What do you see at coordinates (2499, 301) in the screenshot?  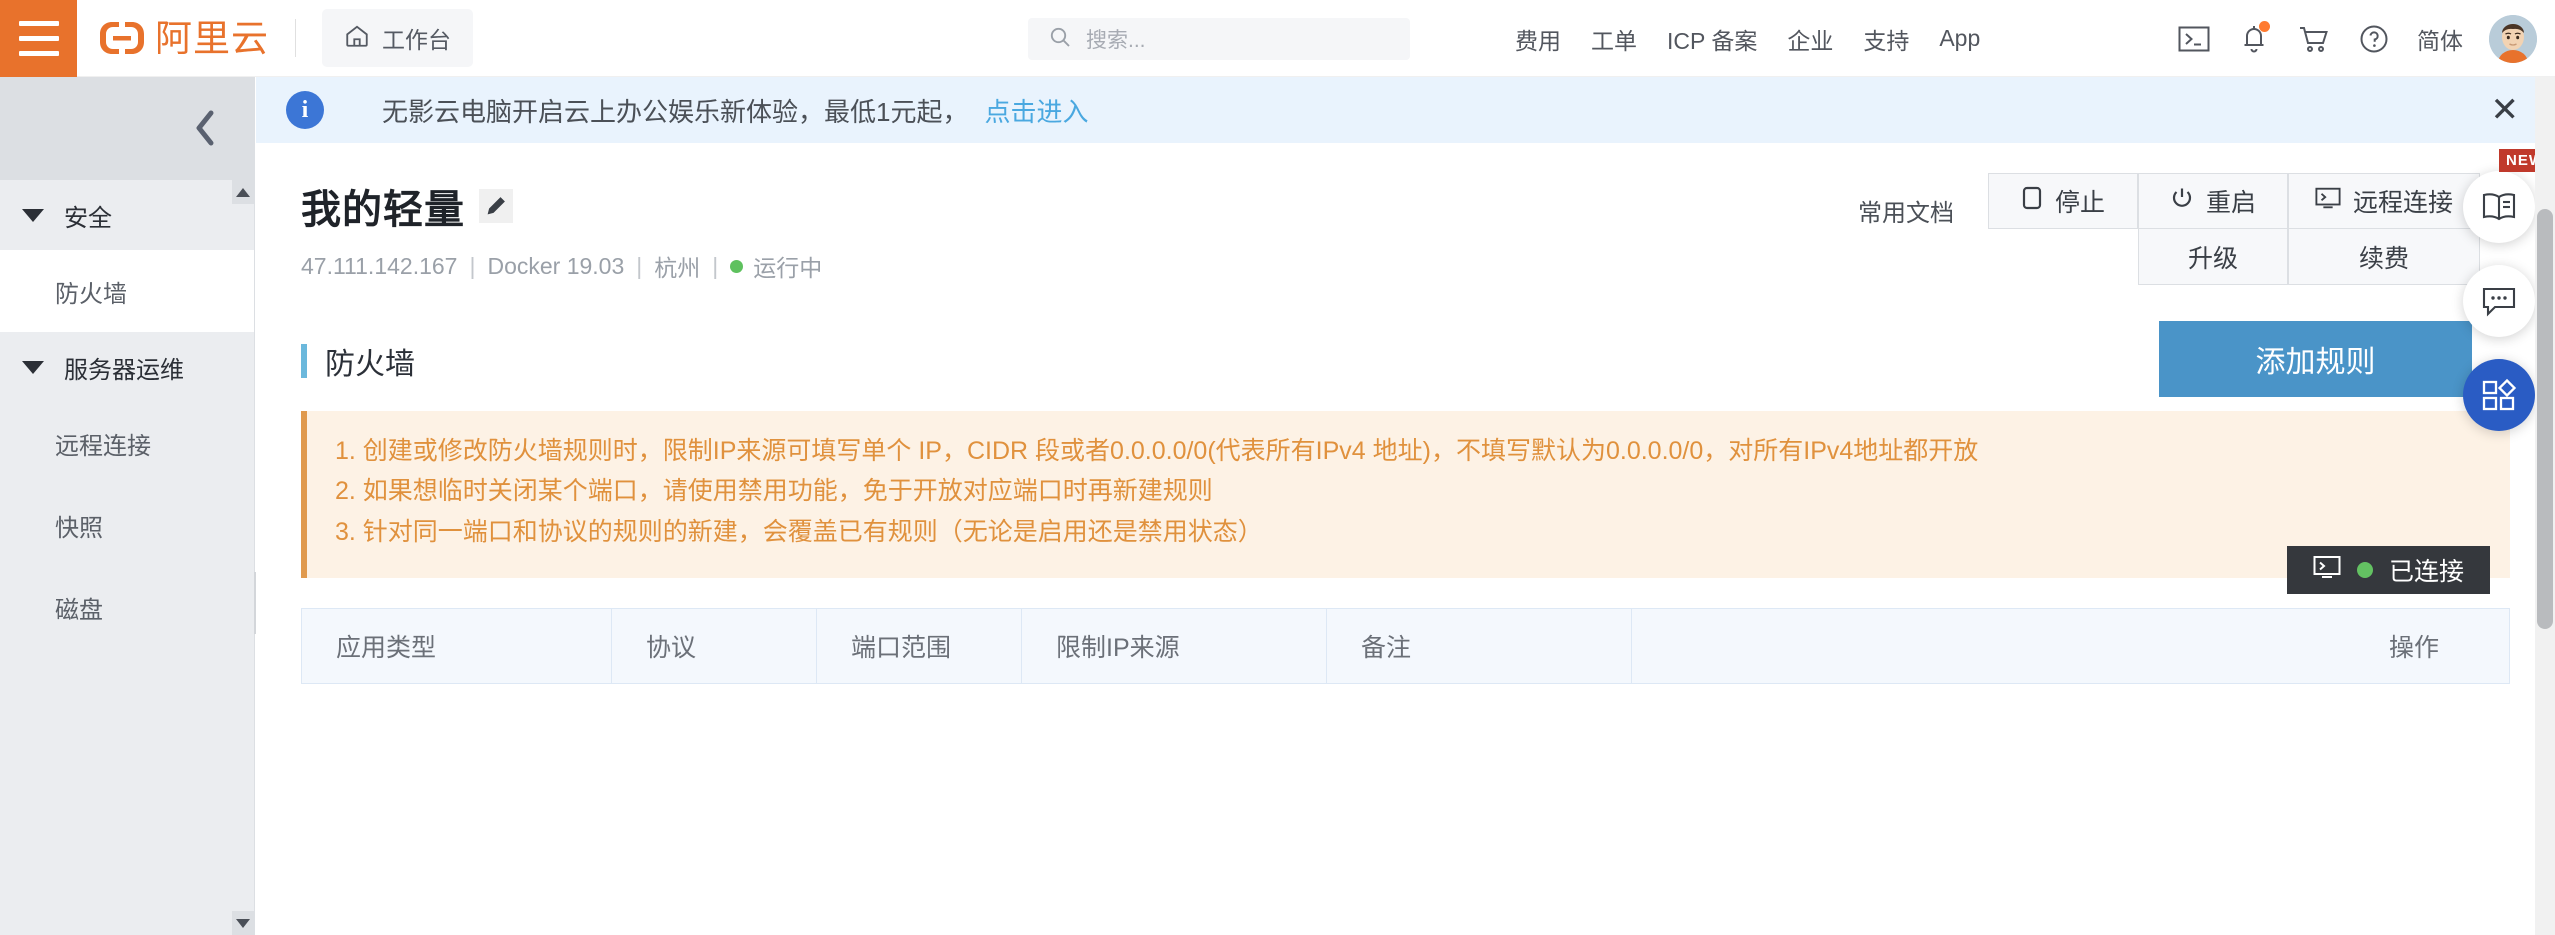 I see `chat-fab` at bounding box center [2499, 301].